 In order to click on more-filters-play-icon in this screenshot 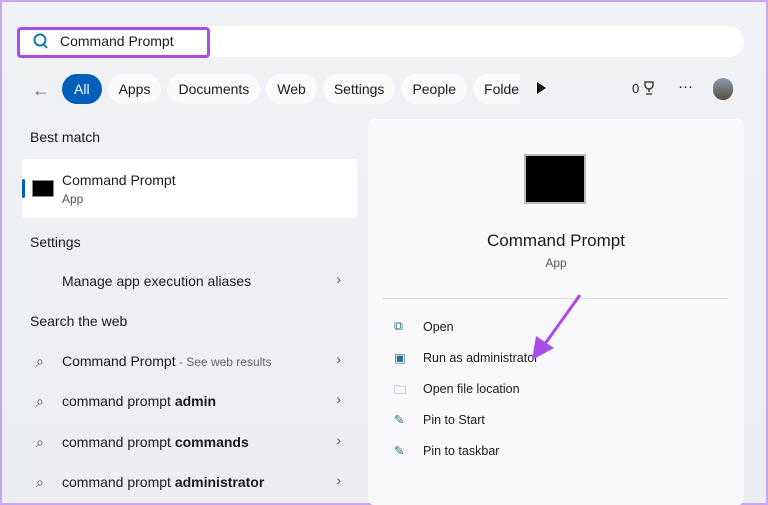, I will do `click(541, 88)`.